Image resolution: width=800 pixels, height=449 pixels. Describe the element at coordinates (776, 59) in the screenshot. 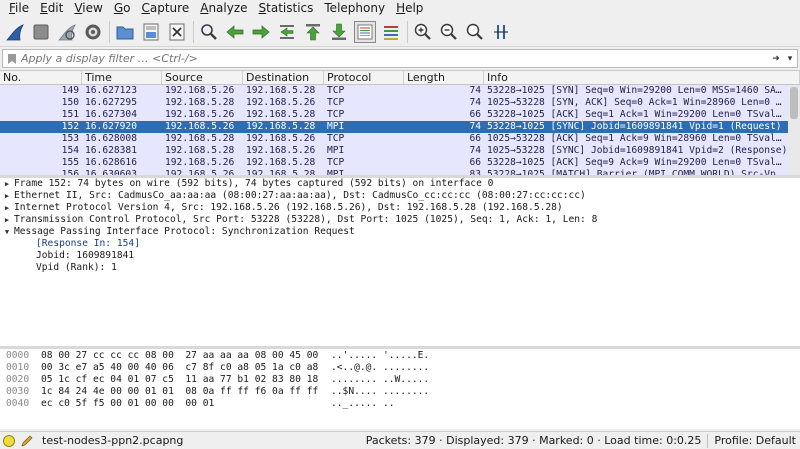

I see `filter-apply-arrow-icon: ➜` at that location.